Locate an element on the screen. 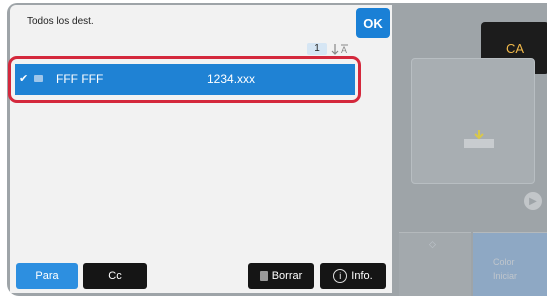 The width and height of the screenshot is (547, 296). preview-panel is located at coordinates (473, 121).